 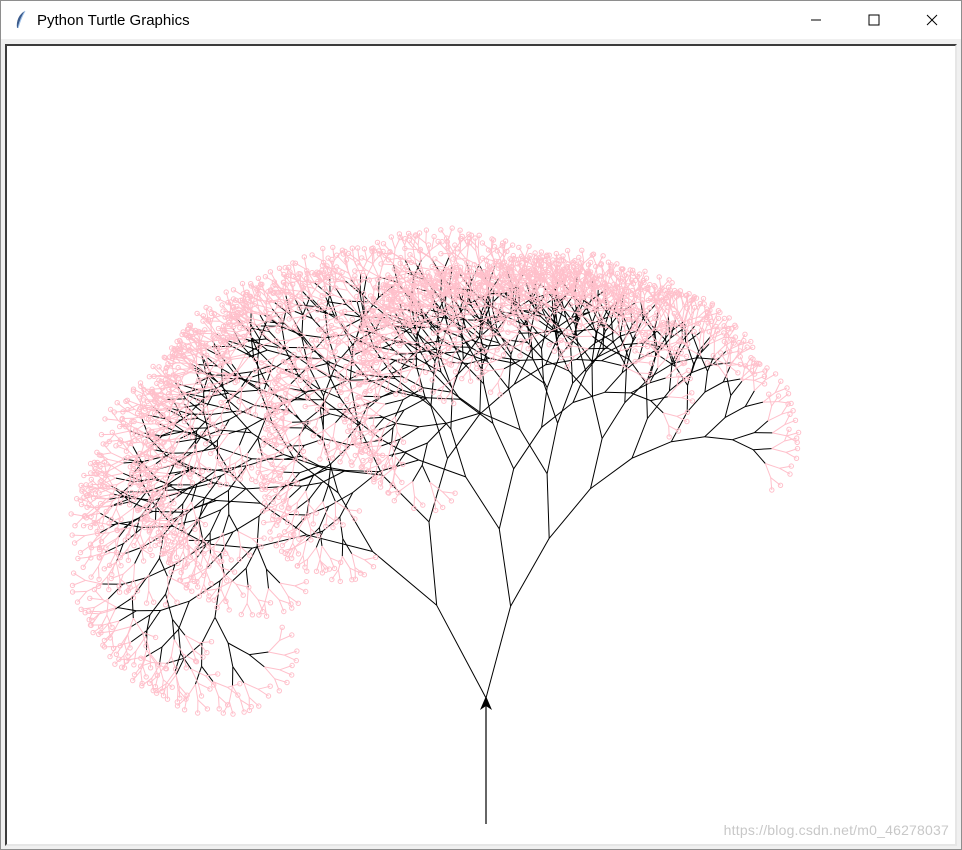 I want to click on feather-icon, so click(x=21, y=19).